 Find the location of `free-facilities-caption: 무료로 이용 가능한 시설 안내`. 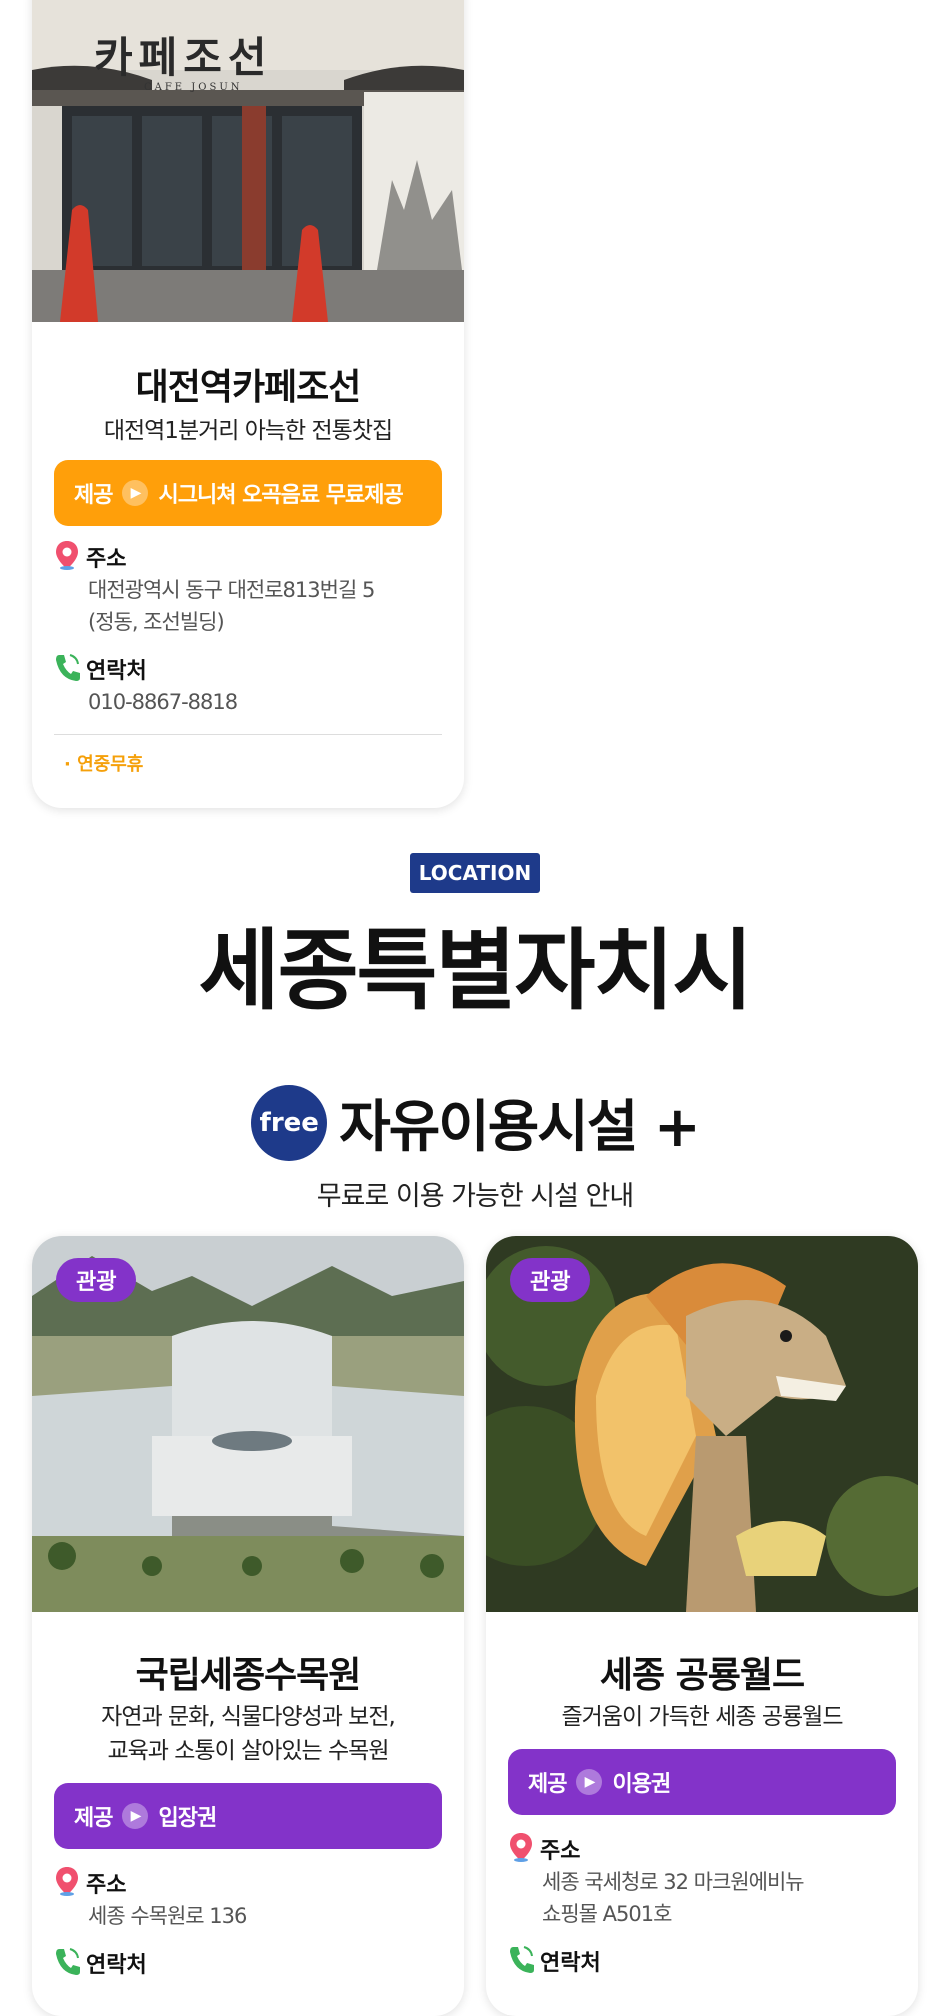

free-facilities-caption: 무료로 이용 가능한 시설 안내 is located at coordinates (475, 1196).